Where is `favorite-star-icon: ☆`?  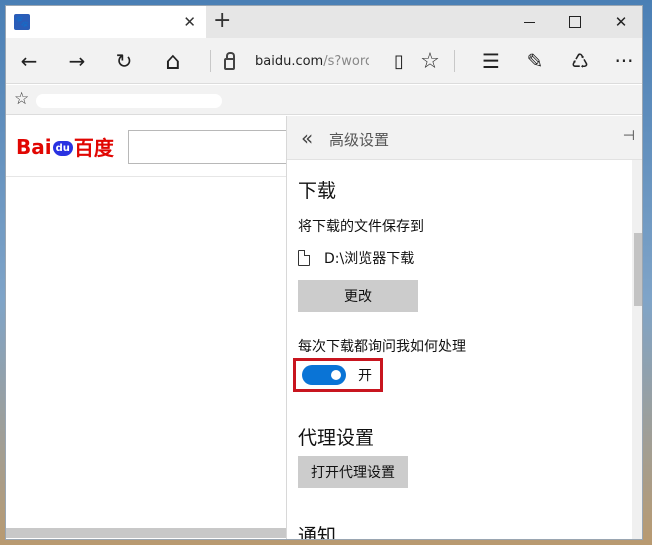
favorite-star-icon: ☆ is located at coordinates (430, 61).